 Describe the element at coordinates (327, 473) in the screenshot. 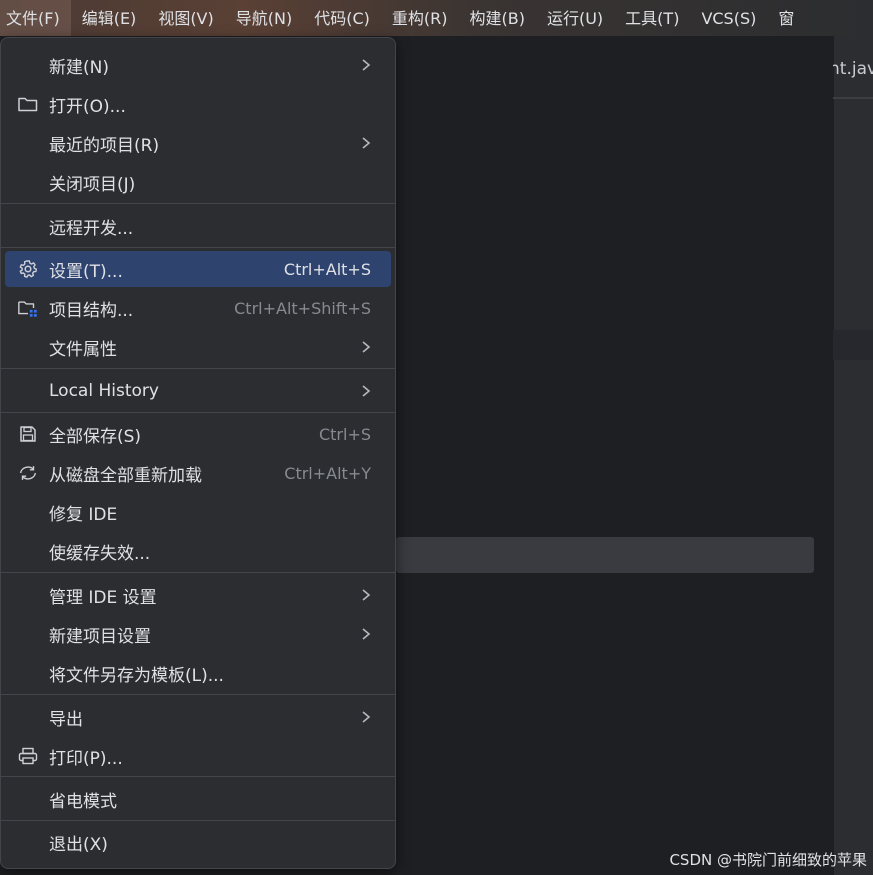

I see `shortcut-label: Ctrl+Alt+Y` at that location.